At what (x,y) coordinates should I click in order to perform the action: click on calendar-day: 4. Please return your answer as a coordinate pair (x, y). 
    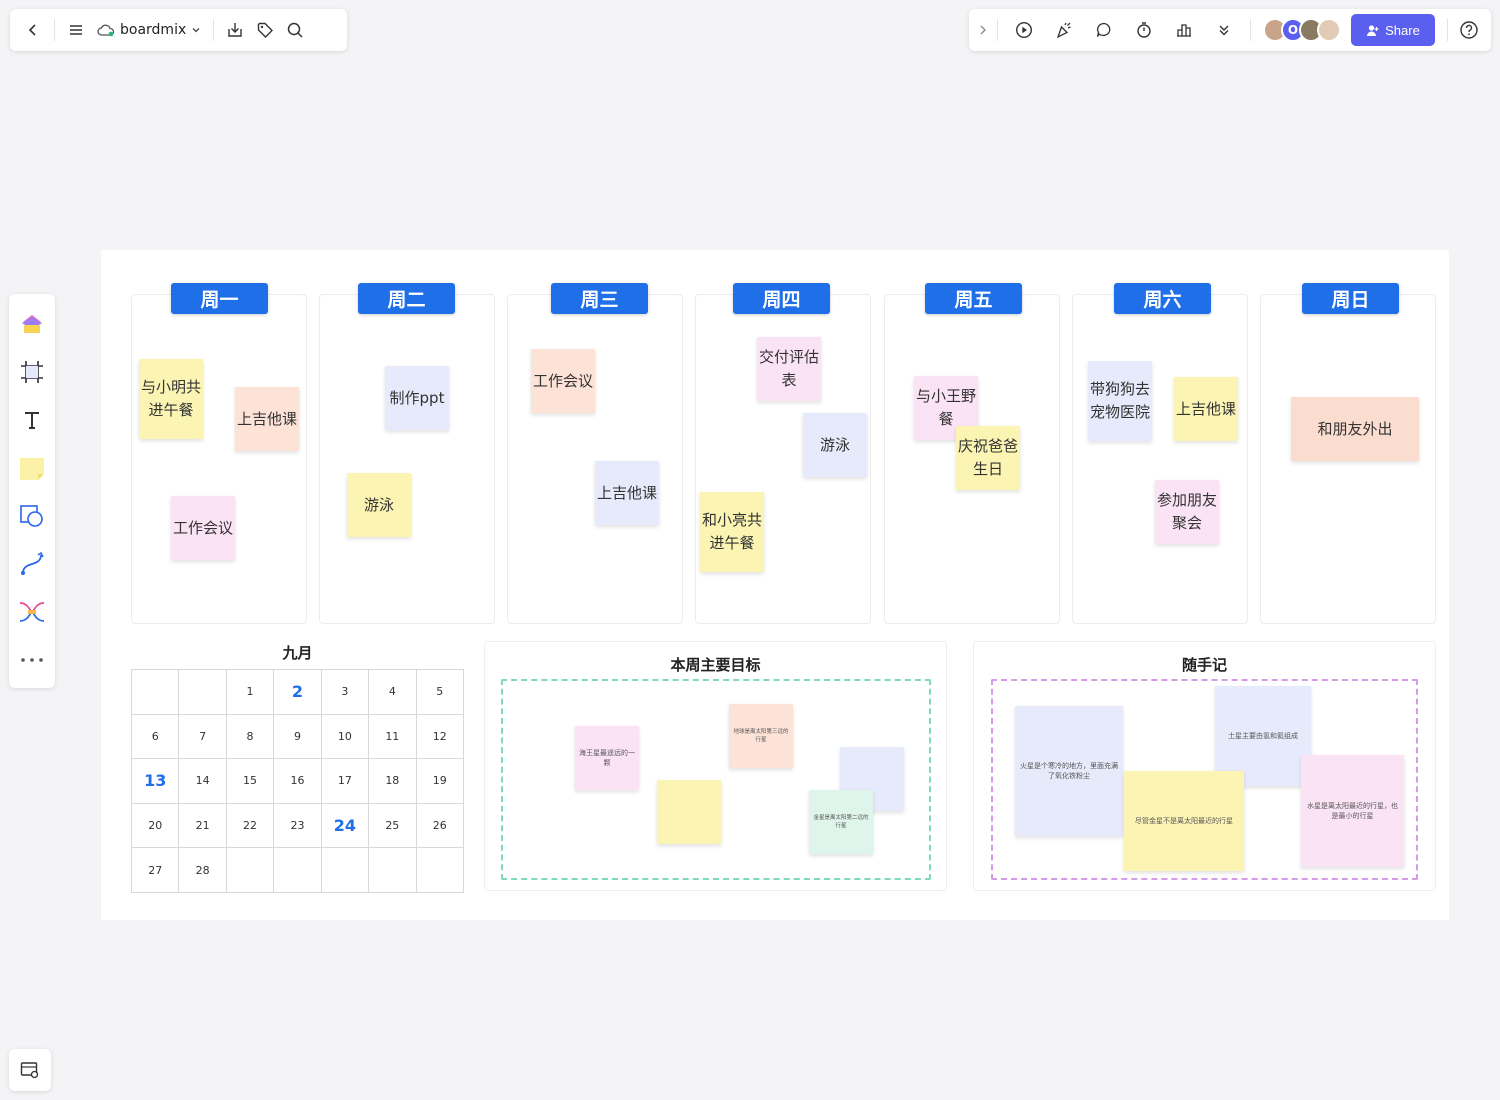
    Looking at the image, I should click on (392, 692).